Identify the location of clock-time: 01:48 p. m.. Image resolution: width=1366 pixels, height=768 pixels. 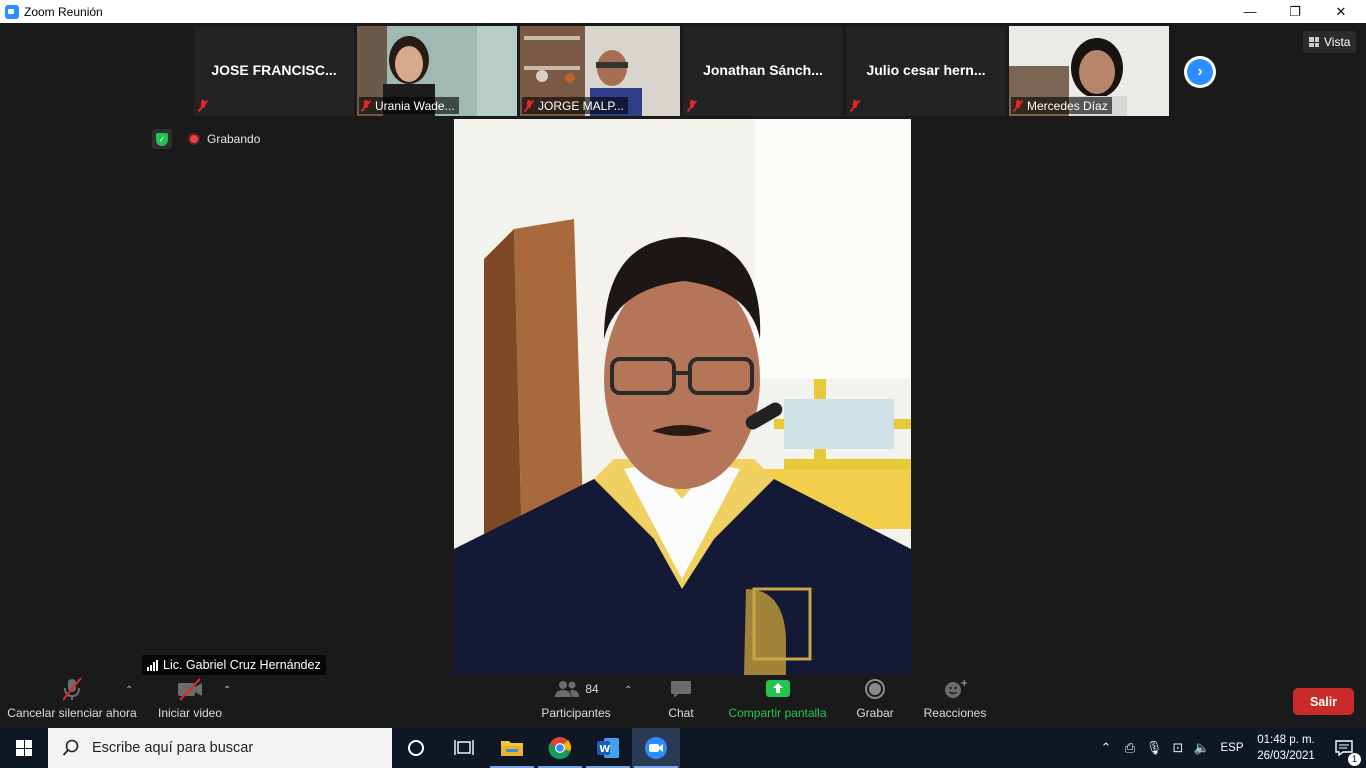
(1286, 740).